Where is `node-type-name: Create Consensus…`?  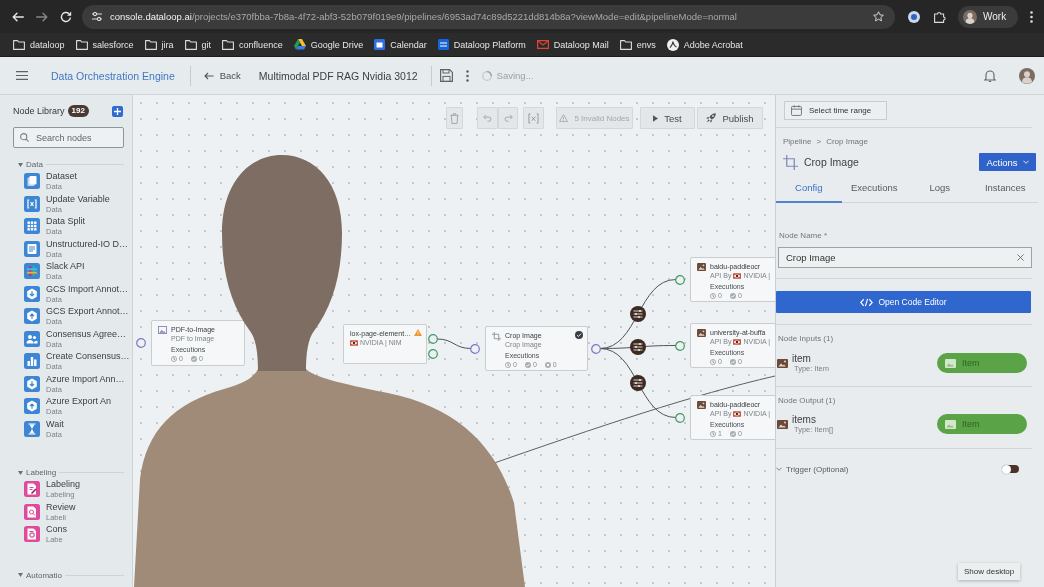
node-type-name: Create Consensus… is located at coordinates (88, 357).